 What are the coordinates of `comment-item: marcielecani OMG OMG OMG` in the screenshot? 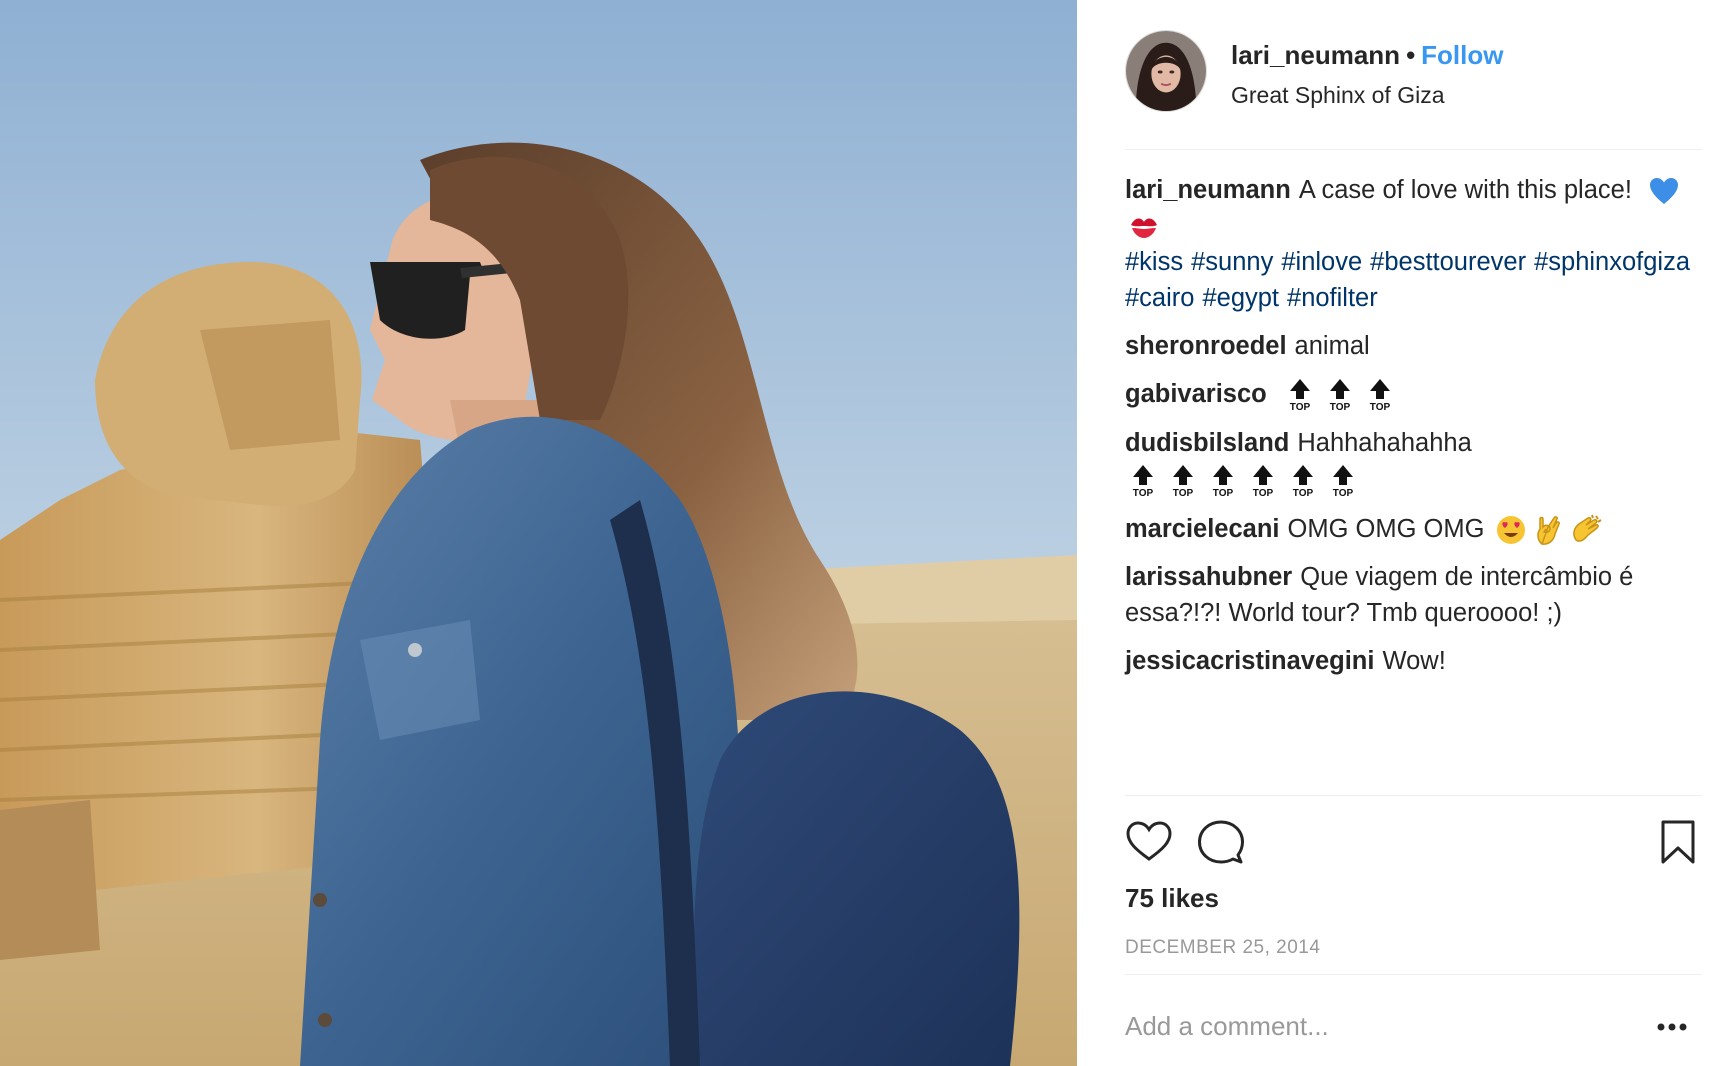 It's located at (1413, 529).